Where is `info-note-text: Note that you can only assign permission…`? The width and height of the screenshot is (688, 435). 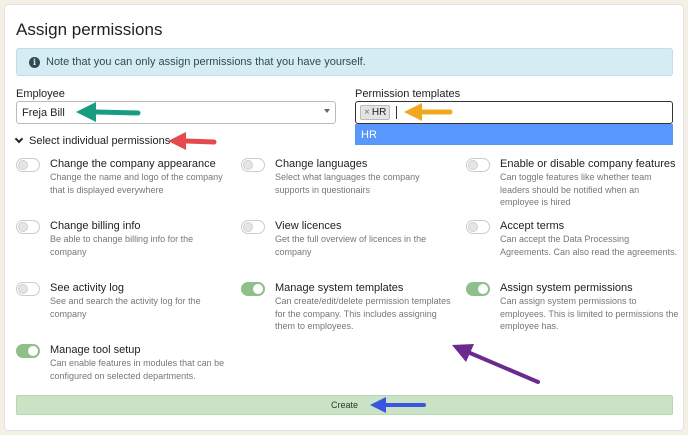 info-note-text: Note that you can only assign permission… is located at coordinates (206, 62).